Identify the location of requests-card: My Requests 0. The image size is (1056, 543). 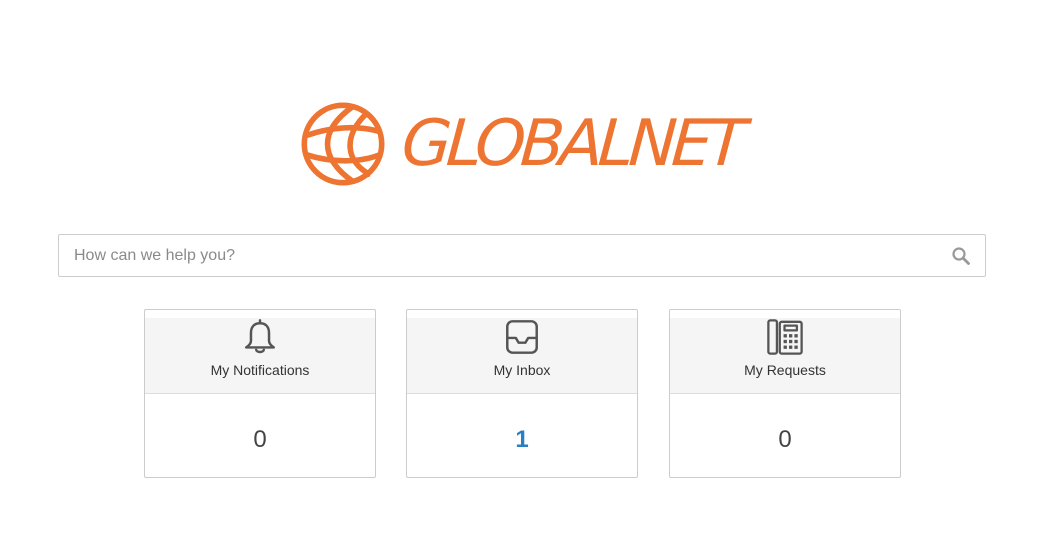
(785, 393).